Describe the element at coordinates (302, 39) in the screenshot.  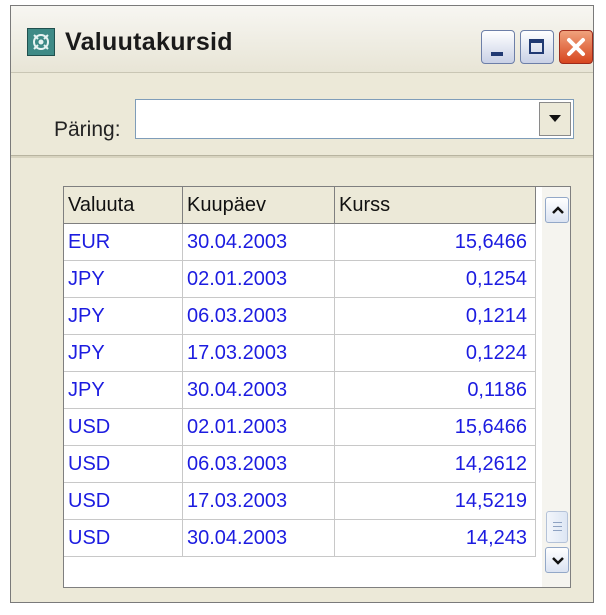
I see `title-bar: Valuutakursid` at that location.